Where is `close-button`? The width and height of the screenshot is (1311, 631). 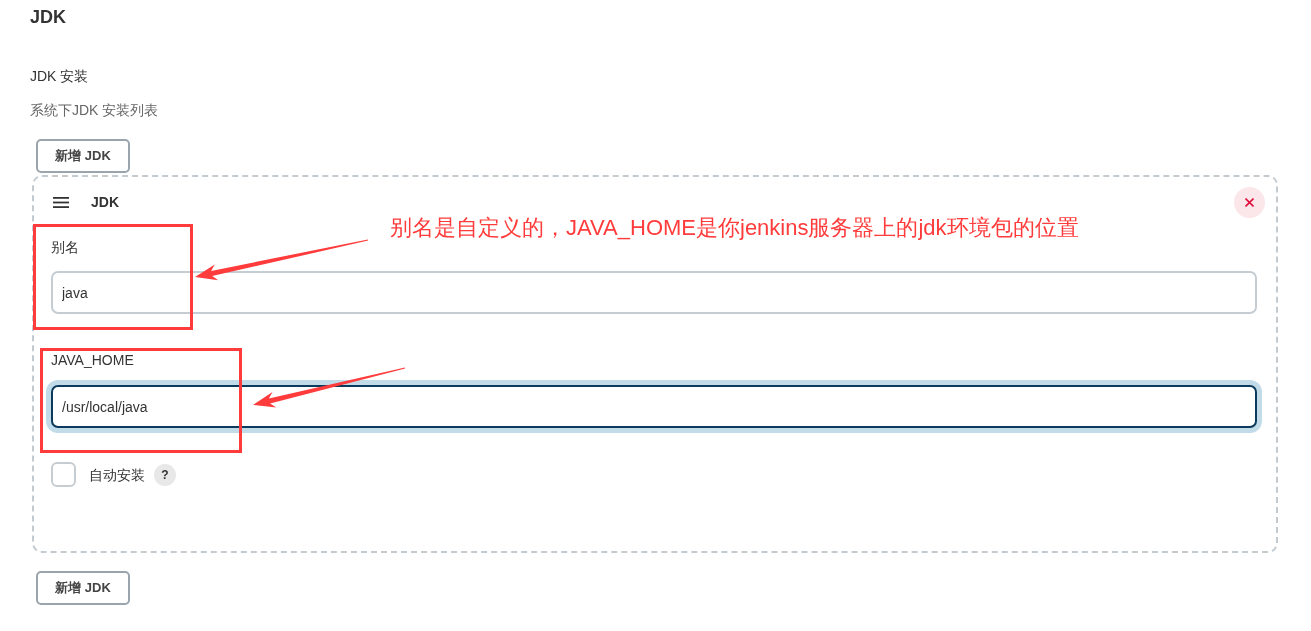 close-button is located at coordinates (1249, 202).